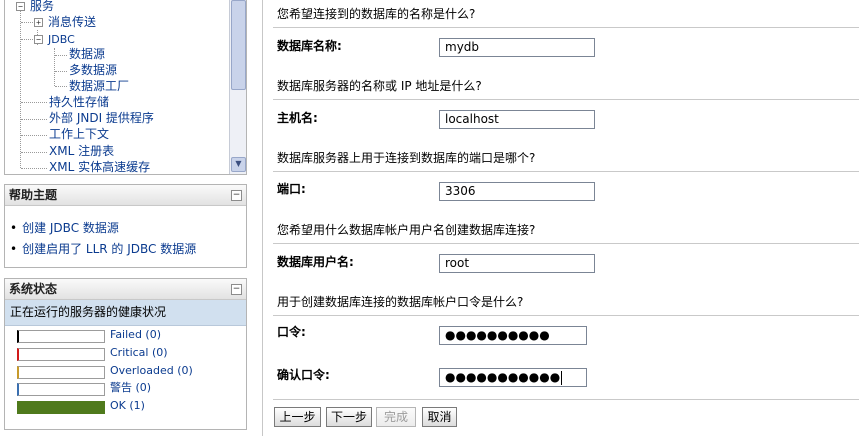 This screenshot has width=862, height=436. What do you see at coordinates (291, 332) in the screenshot?
I see `password-label: 口令:` at bounding box center [291, 332].